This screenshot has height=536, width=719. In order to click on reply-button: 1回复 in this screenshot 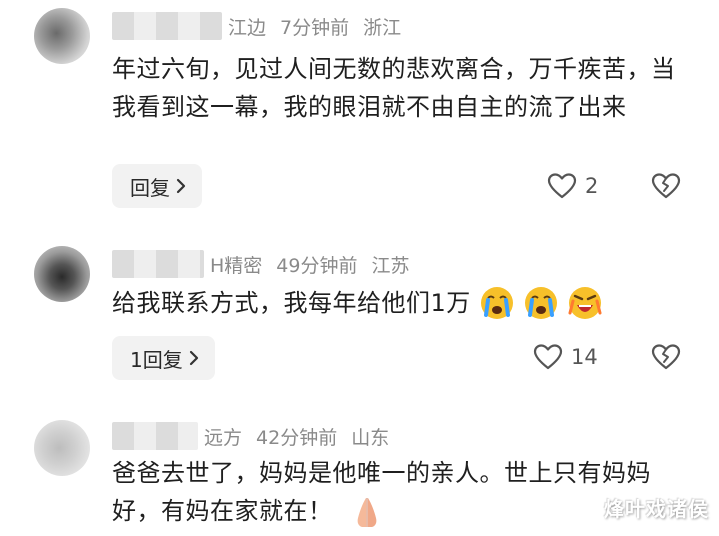, I will do `click(163, 358)`.